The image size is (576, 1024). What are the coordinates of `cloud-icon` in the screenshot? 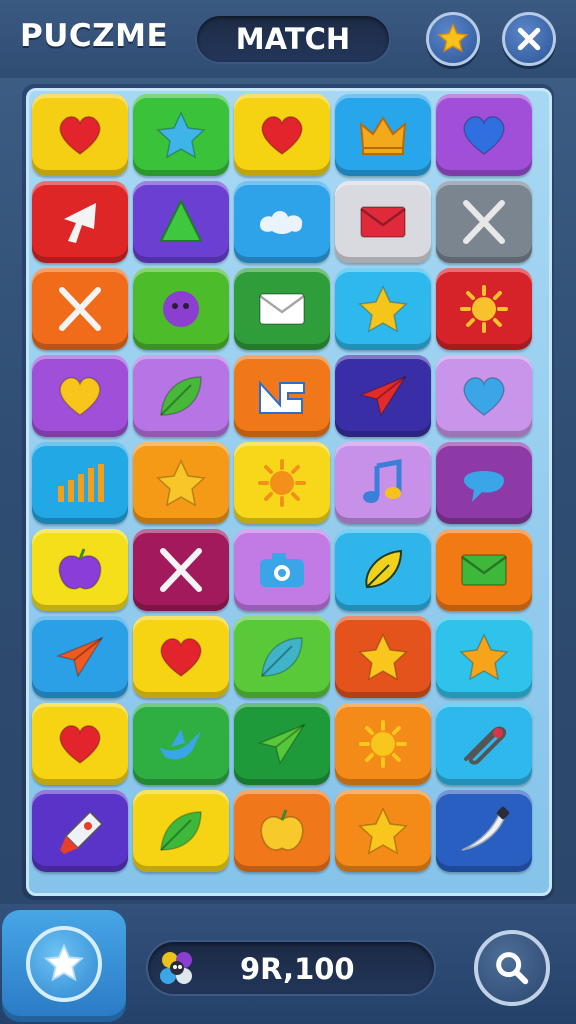 It's located at (281, 222).